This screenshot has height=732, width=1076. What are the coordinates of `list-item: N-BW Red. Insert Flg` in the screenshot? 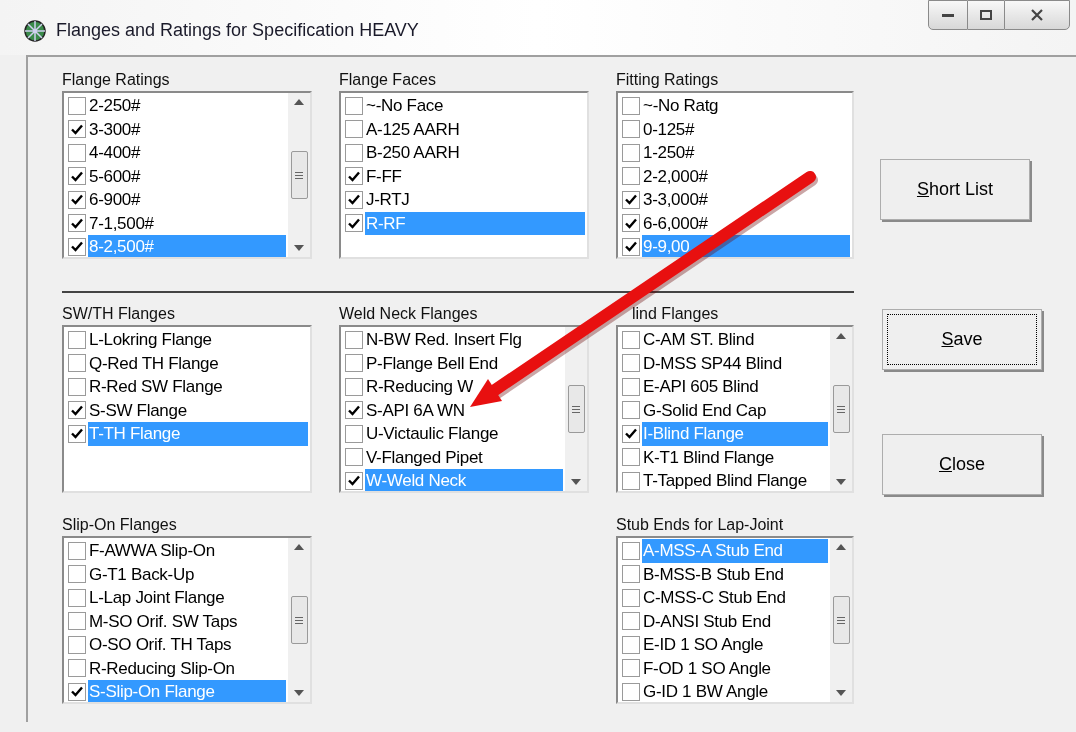 It's located at (464, 340).